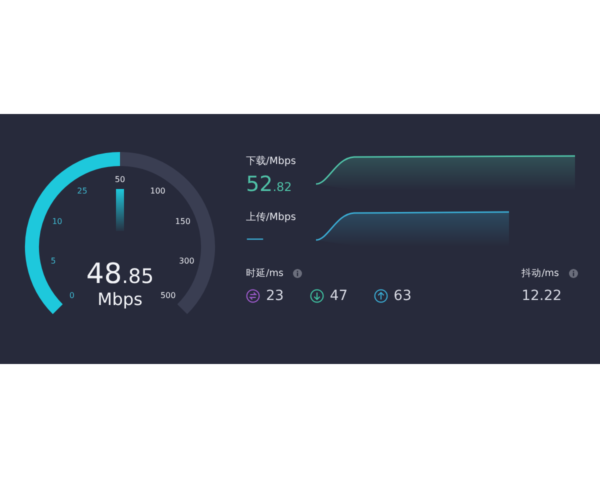 The width and height of the screenshot is (600, 480). I want to click on speed-value: 48.85, so click(120, 273).